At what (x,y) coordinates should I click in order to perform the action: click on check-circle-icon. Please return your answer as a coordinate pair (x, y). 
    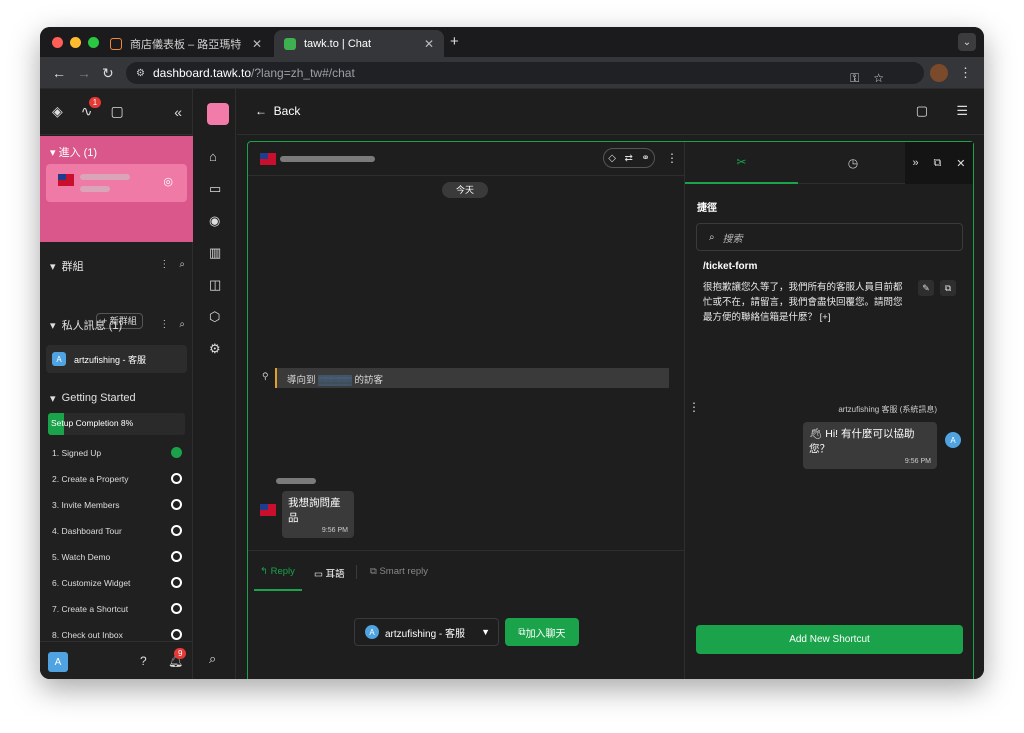
    Looking at the image, I should click on (176, 452).